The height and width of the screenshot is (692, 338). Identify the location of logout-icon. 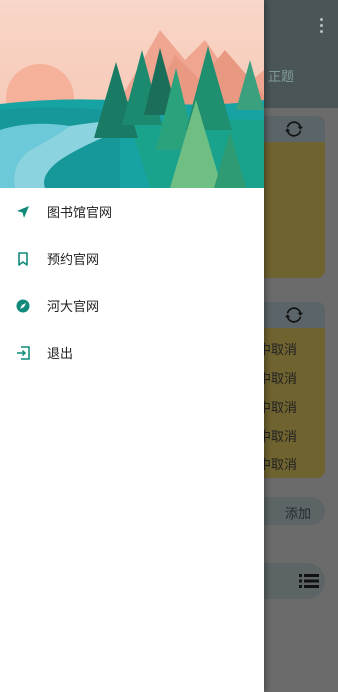
(23, 352).